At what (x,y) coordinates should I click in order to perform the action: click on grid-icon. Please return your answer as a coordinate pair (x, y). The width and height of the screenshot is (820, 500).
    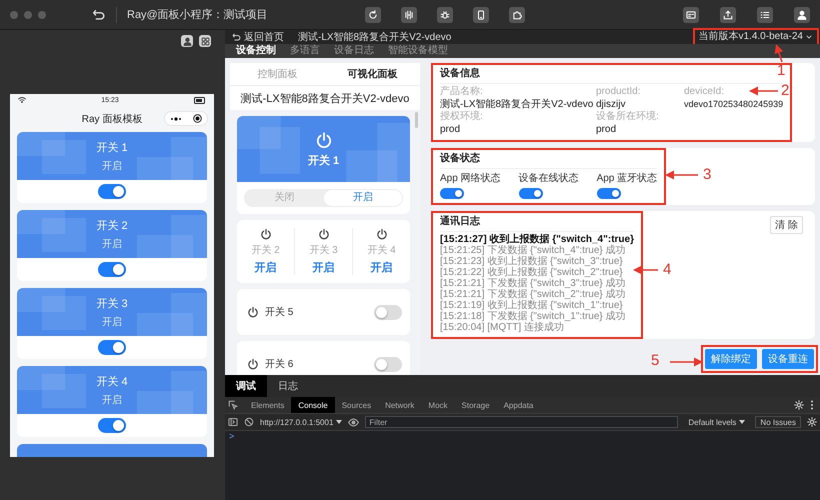
    Looking at the image, I should click on (205, 41).